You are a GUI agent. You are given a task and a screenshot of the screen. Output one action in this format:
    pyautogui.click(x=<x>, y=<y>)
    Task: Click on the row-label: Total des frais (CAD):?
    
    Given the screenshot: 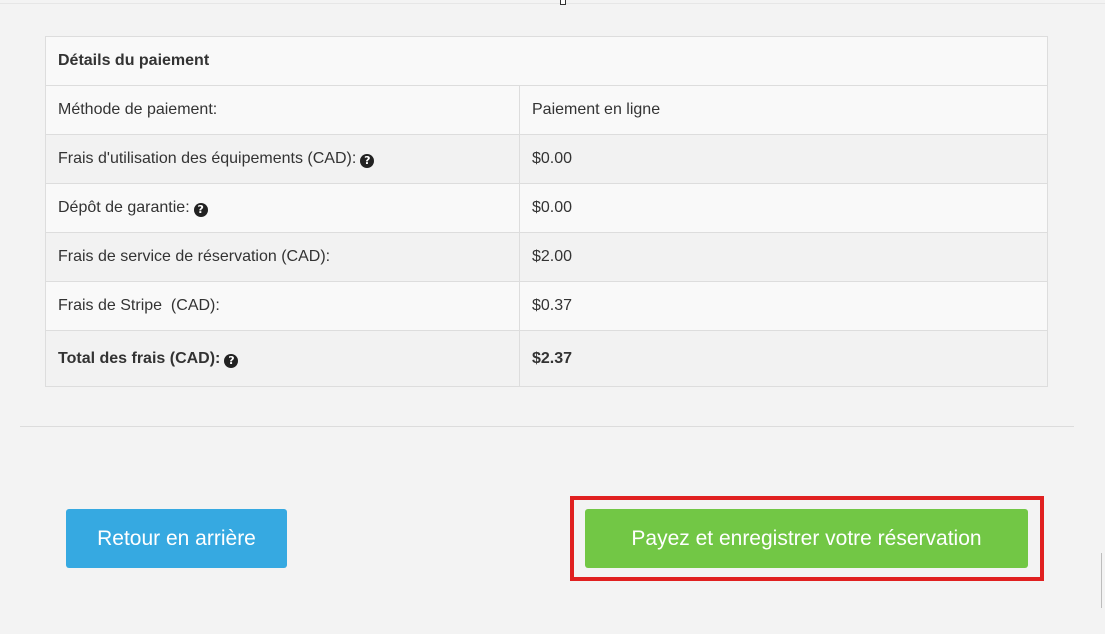 What is the action you would take?
    pyautogui.click(x=282, y=358)
    